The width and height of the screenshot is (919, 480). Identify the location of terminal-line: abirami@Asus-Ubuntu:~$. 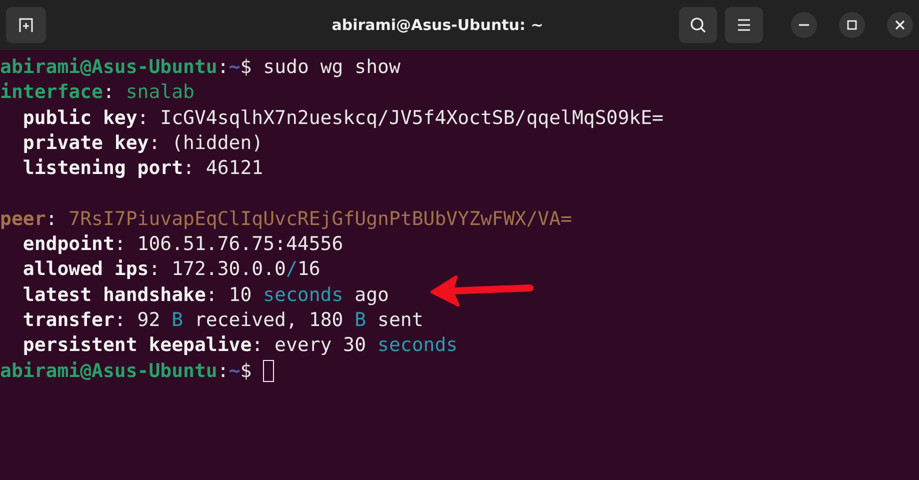
(126, 371).